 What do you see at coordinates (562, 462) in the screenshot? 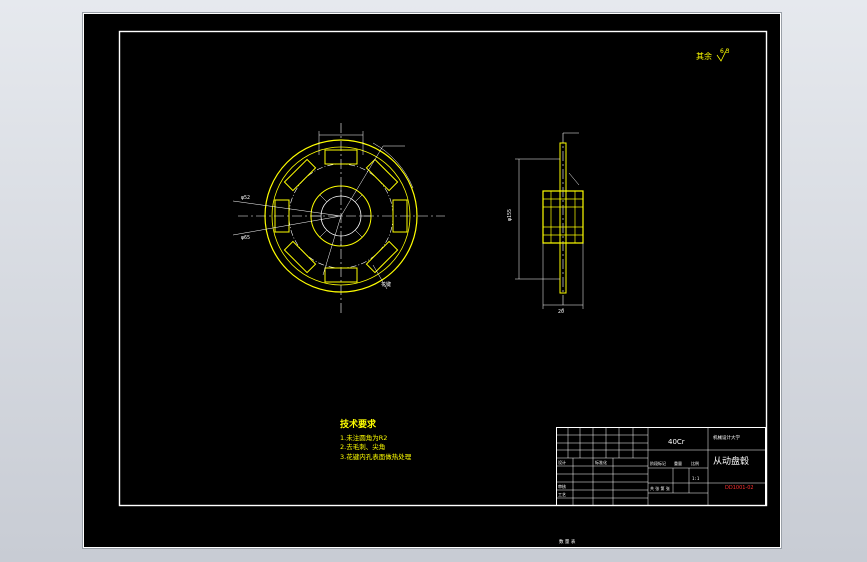
I see `row-label-design: 设计` at bounding box center [562, 462].